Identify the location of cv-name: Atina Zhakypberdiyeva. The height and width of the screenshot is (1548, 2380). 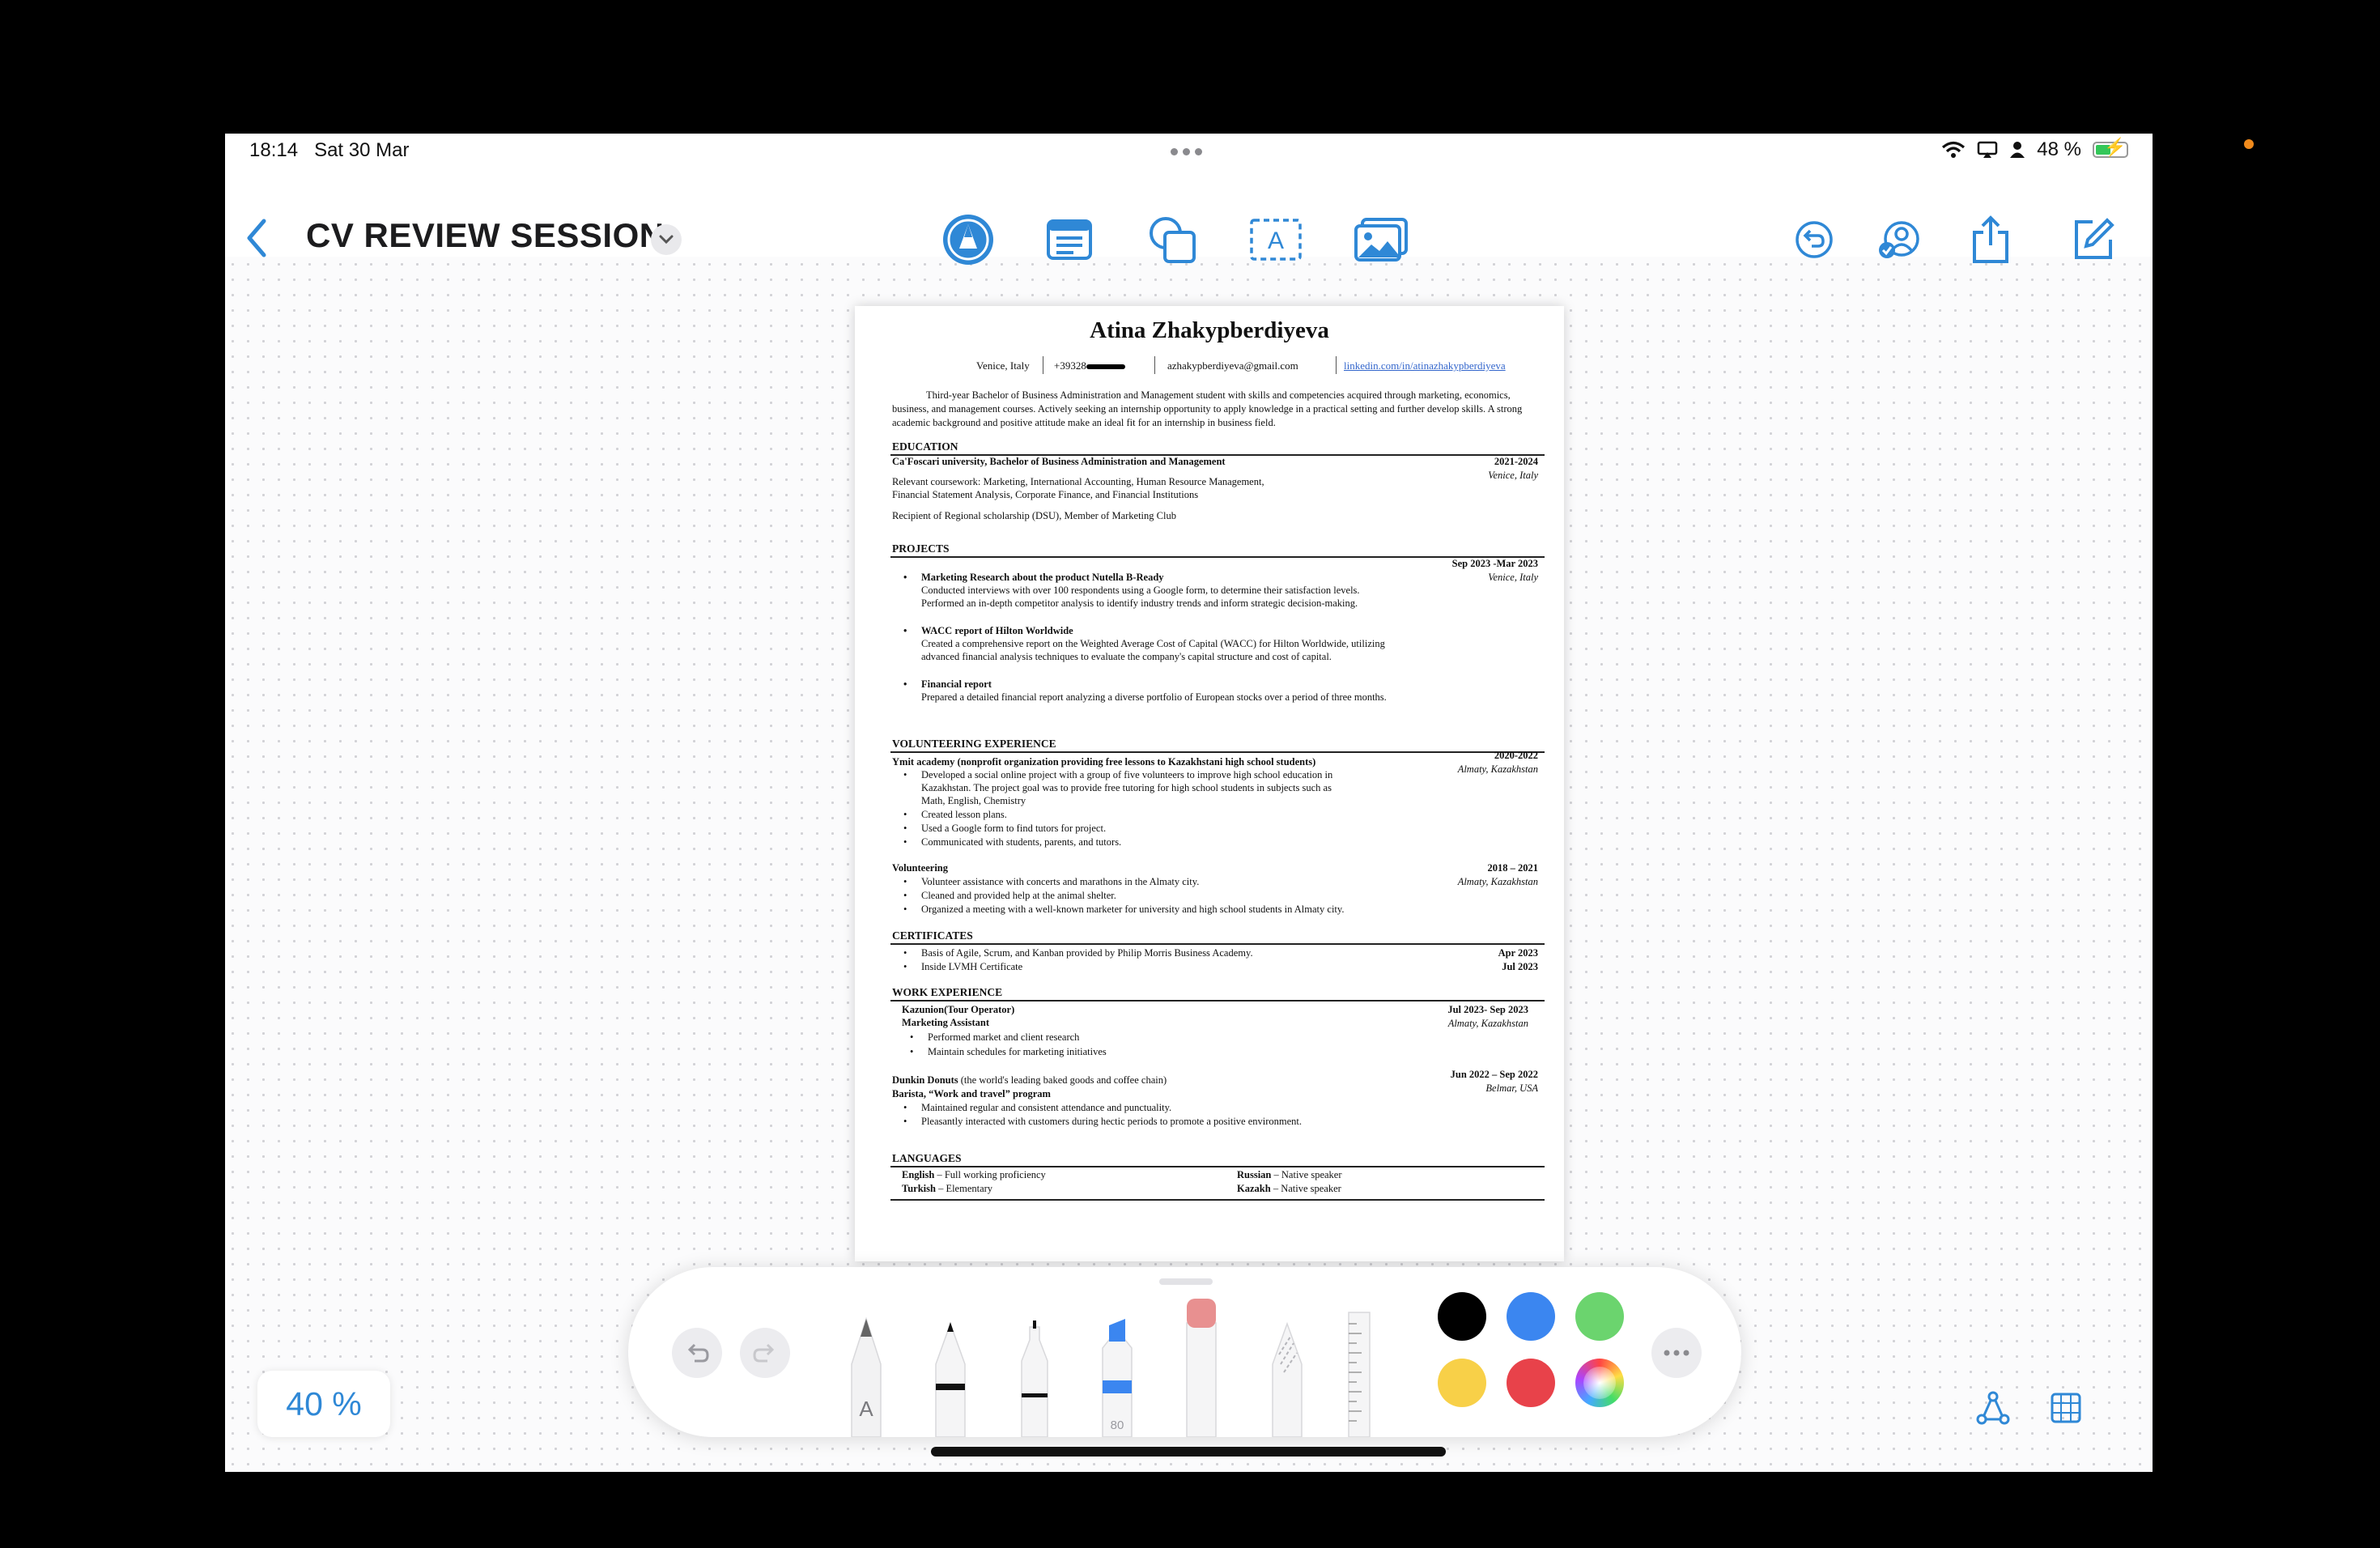
(1210, 330).